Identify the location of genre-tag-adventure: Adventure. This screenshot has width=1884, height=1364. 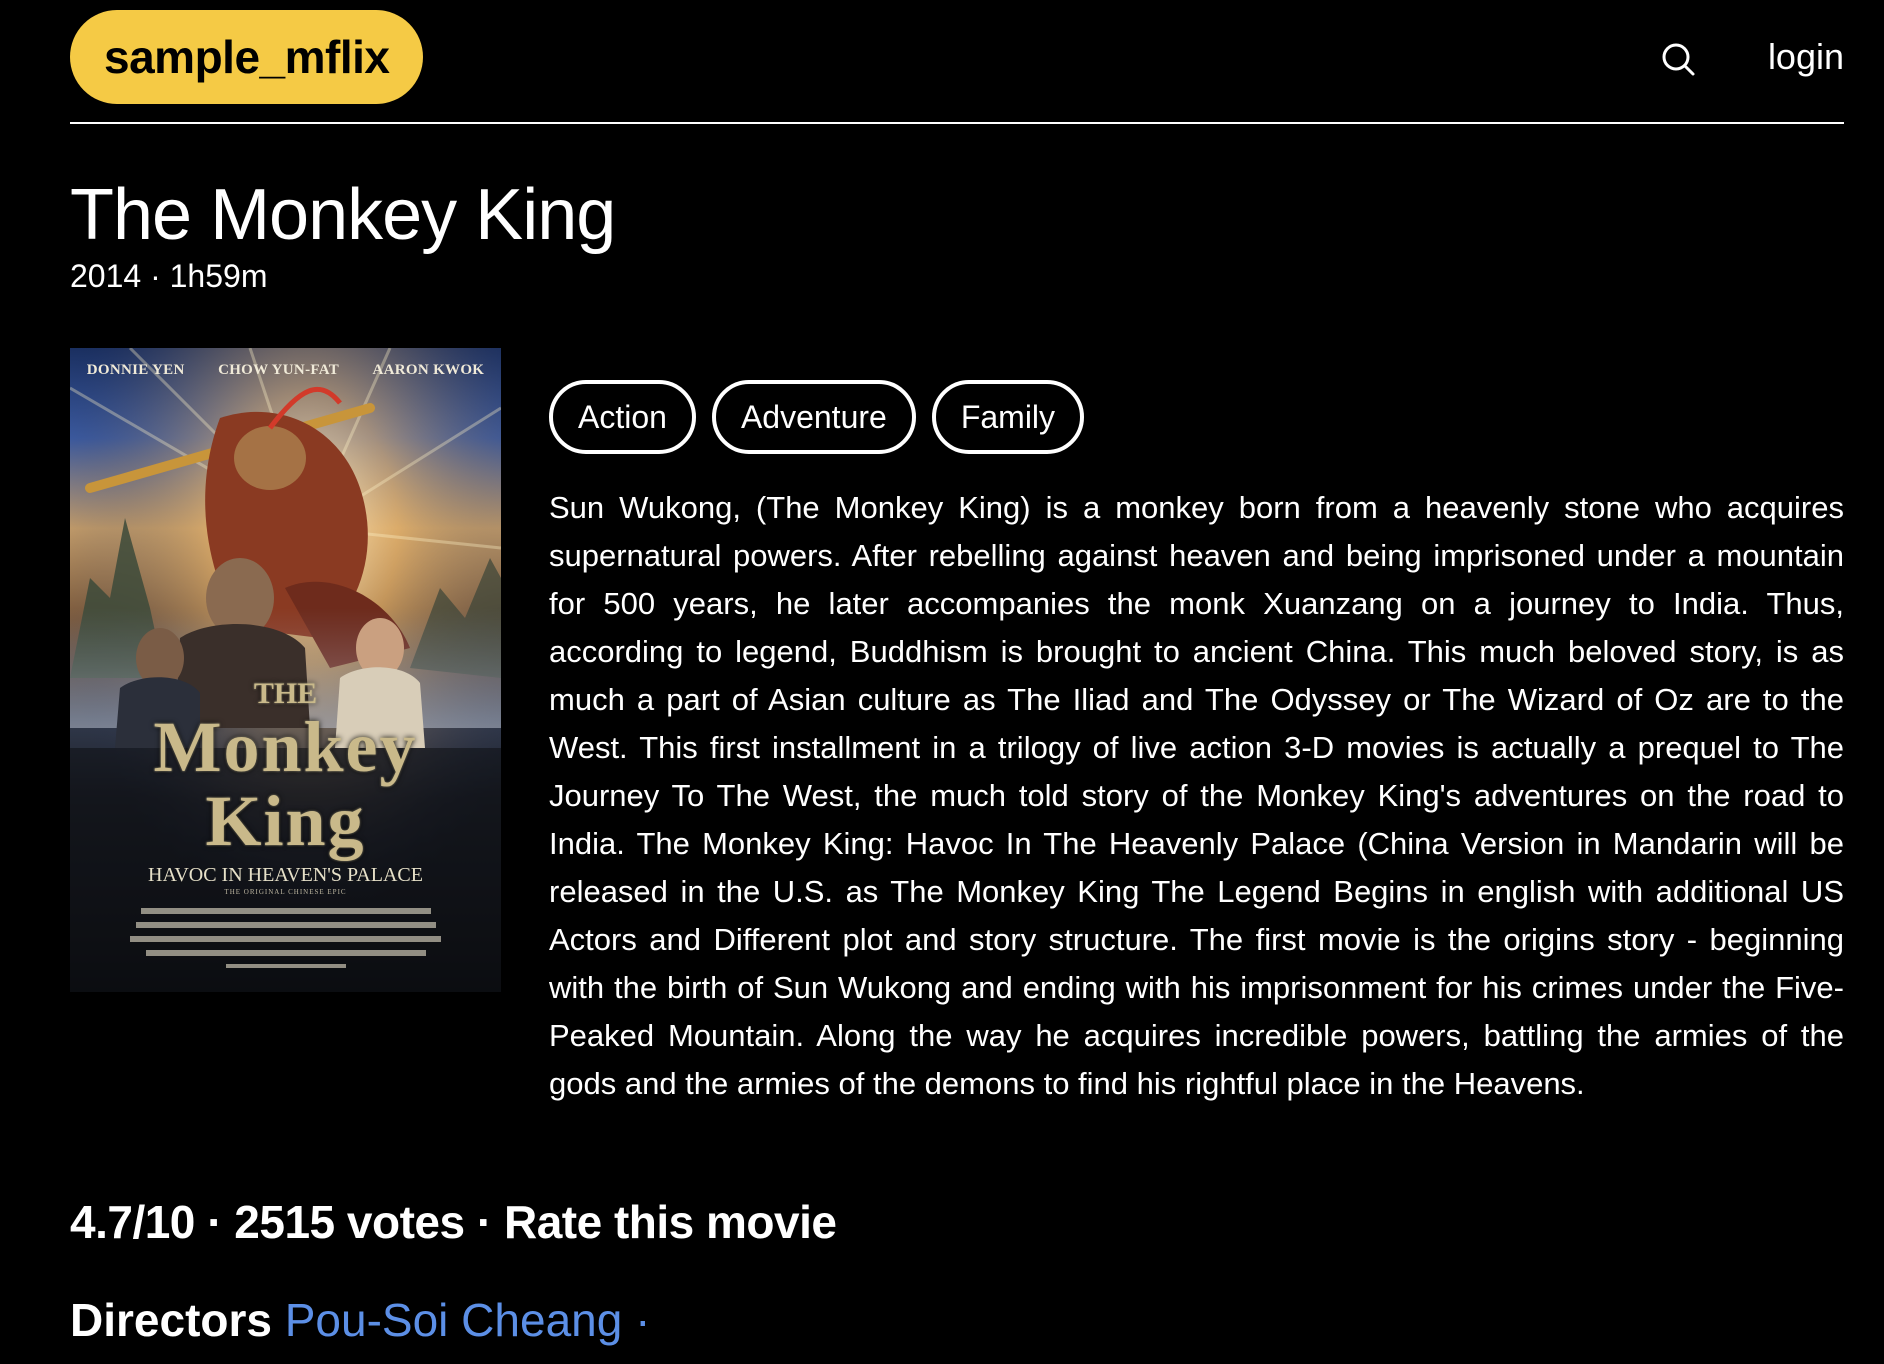
(813, 417).